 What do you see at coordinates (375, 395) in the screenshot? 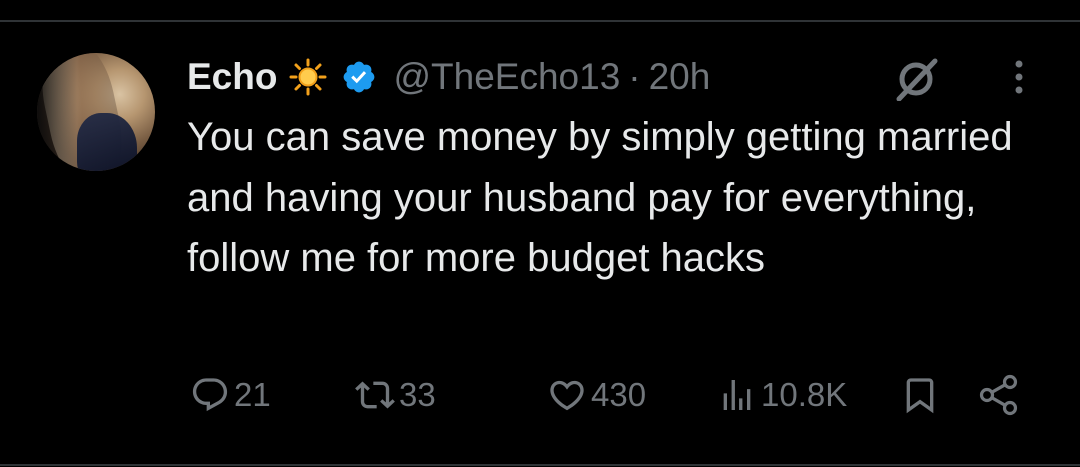
I see `repost-icon` at bounding box center [375, 395].